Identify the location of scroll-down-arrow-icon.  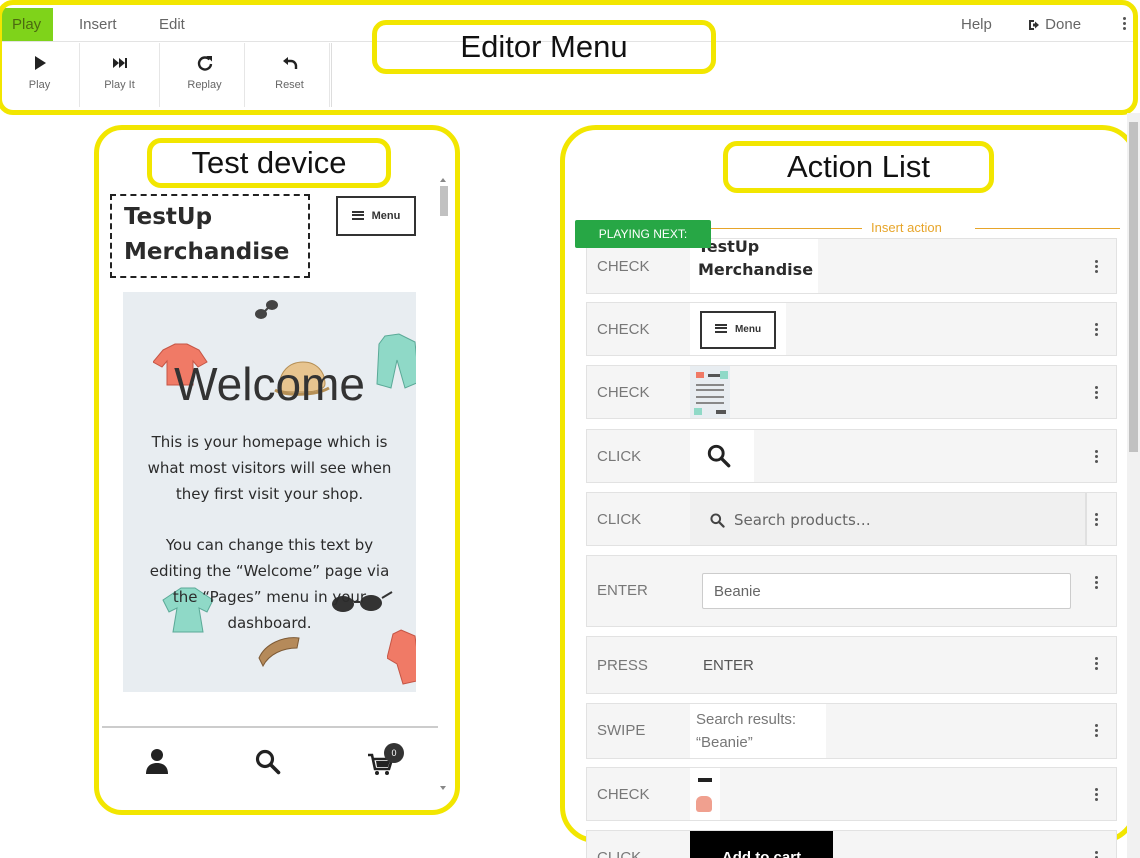
(443, 788).